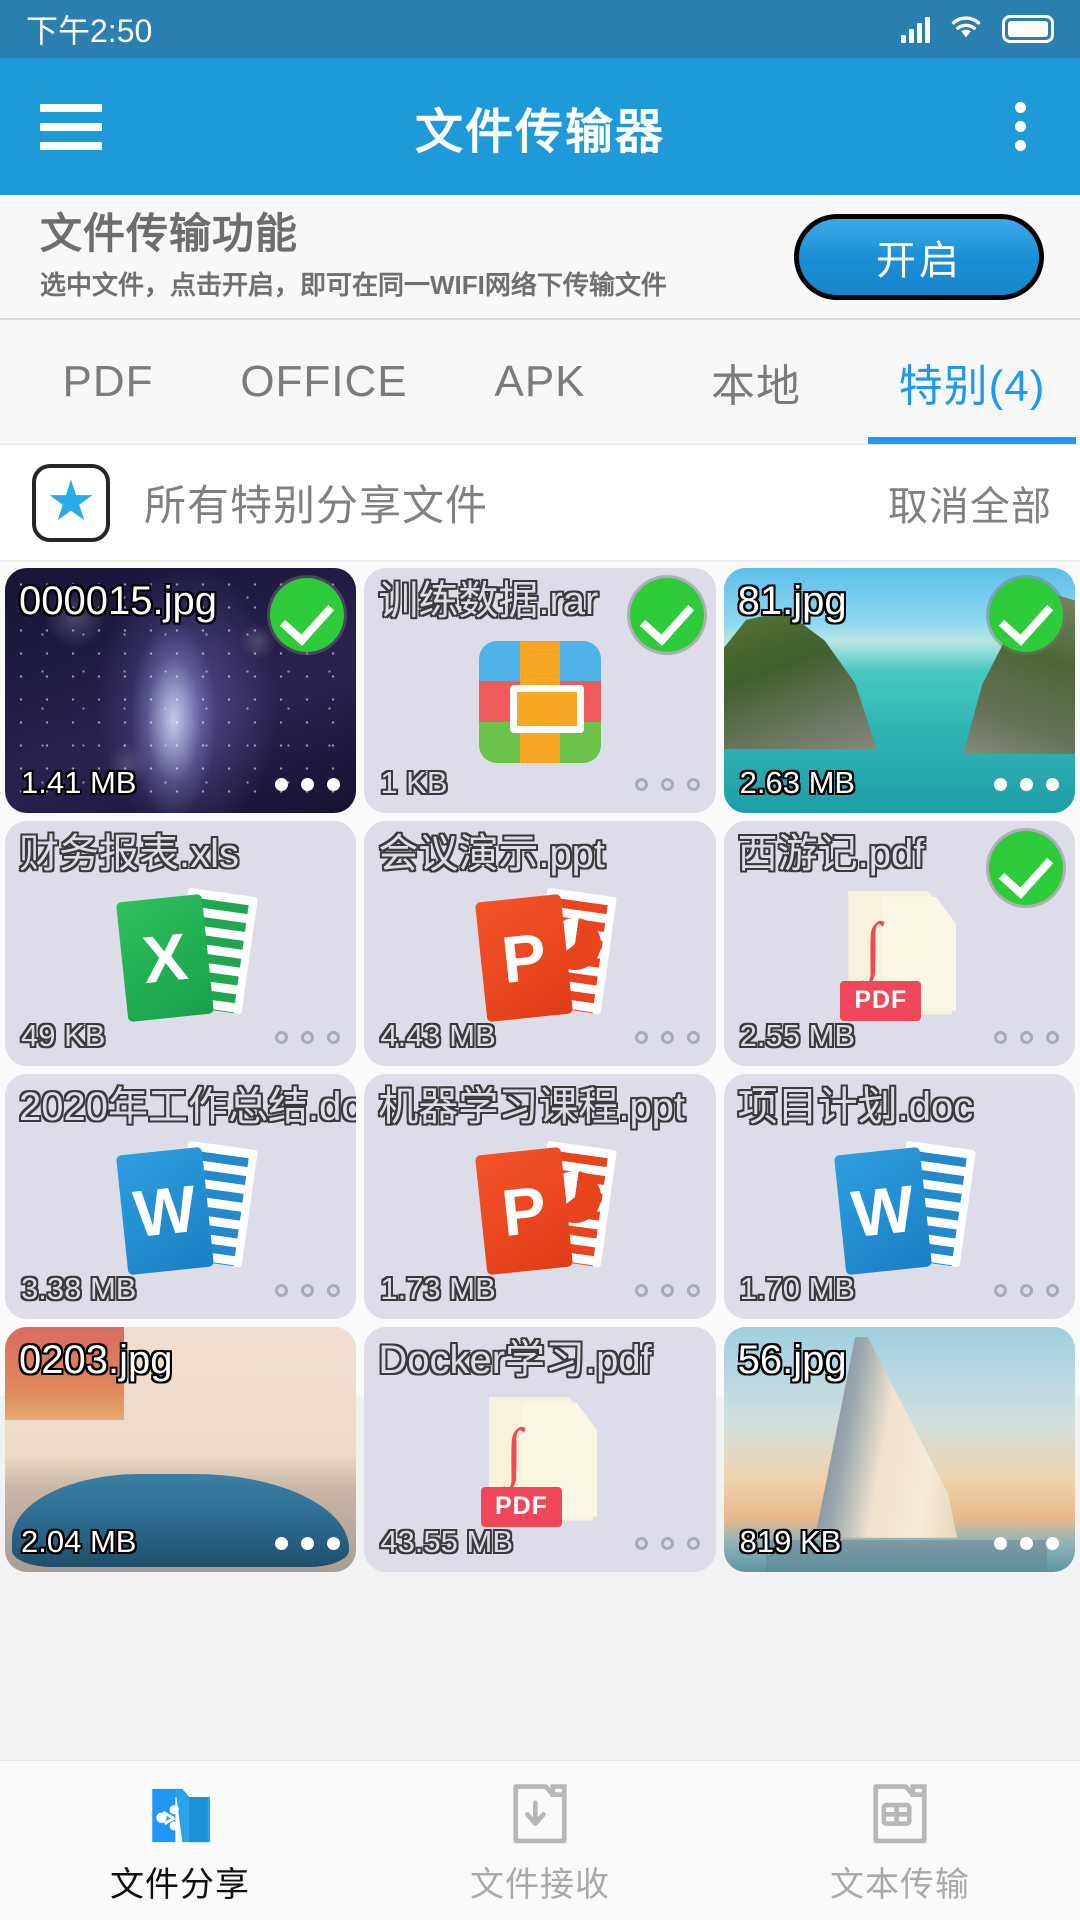 This screenshot has width=1080, height=1920. I want to click on tab-特别4: 特别(4), so click(972, 382).